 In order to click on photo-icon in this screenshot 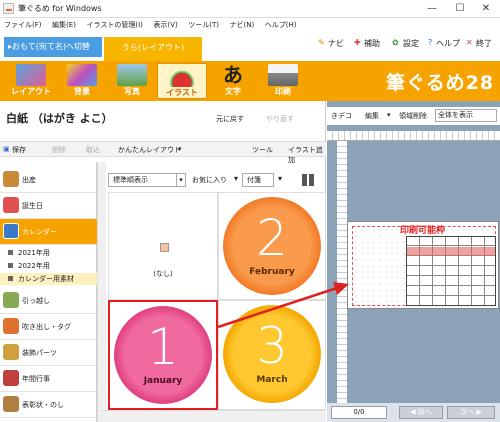, I will do `click(132, 75)`.